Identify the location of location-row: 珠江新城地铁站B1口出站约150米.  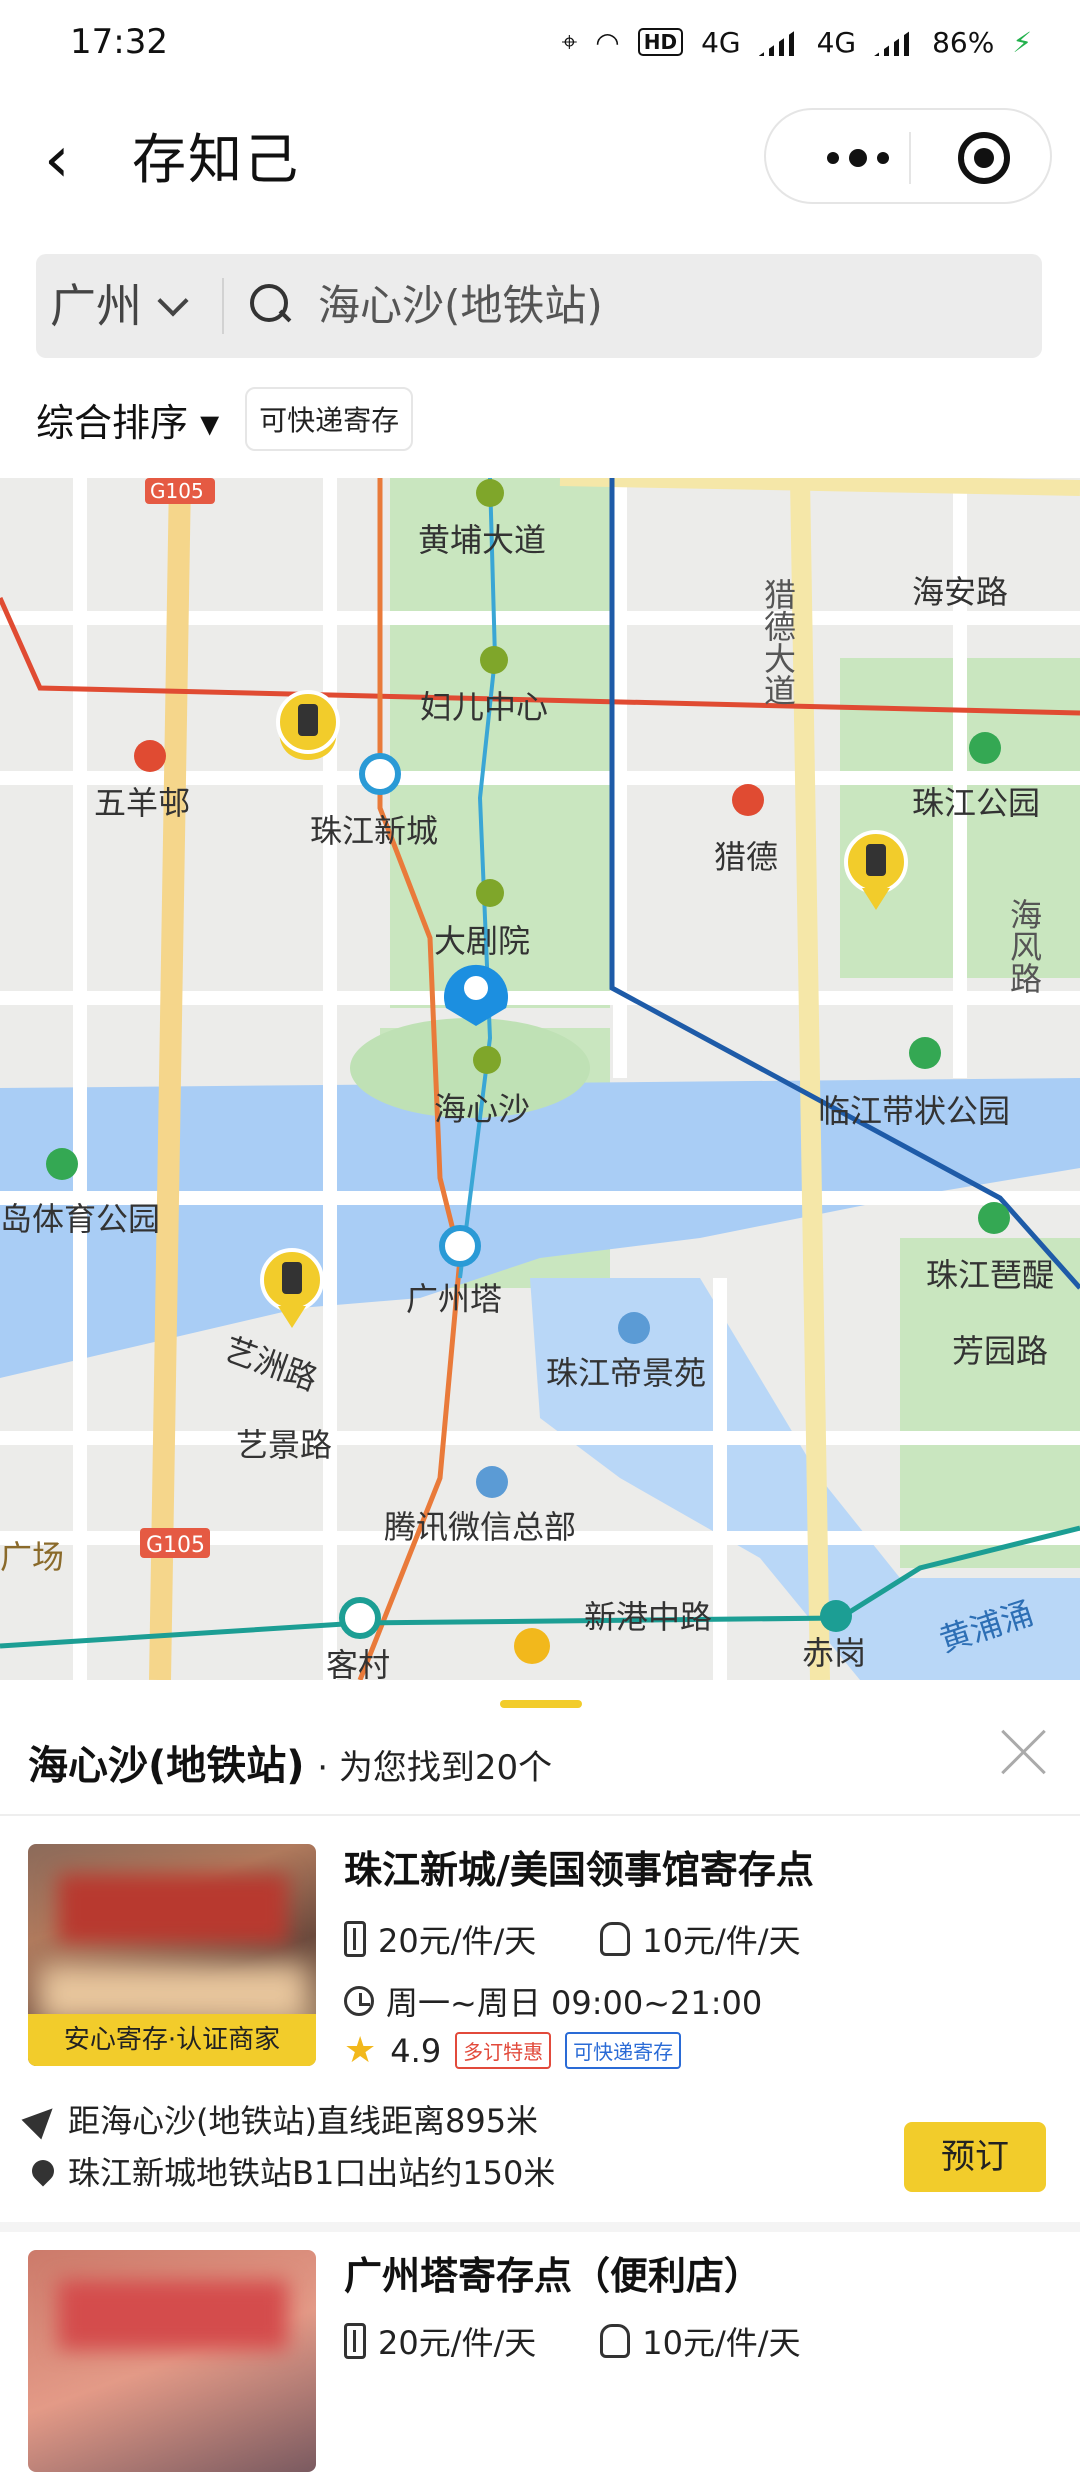
(291, 2171).